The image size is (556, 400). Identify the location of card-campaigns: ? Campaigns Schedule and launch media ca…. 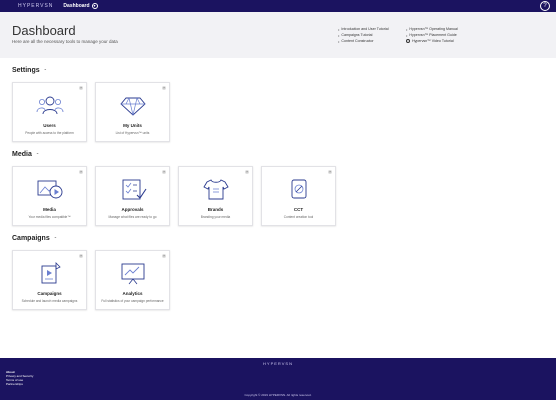
(49, 280).